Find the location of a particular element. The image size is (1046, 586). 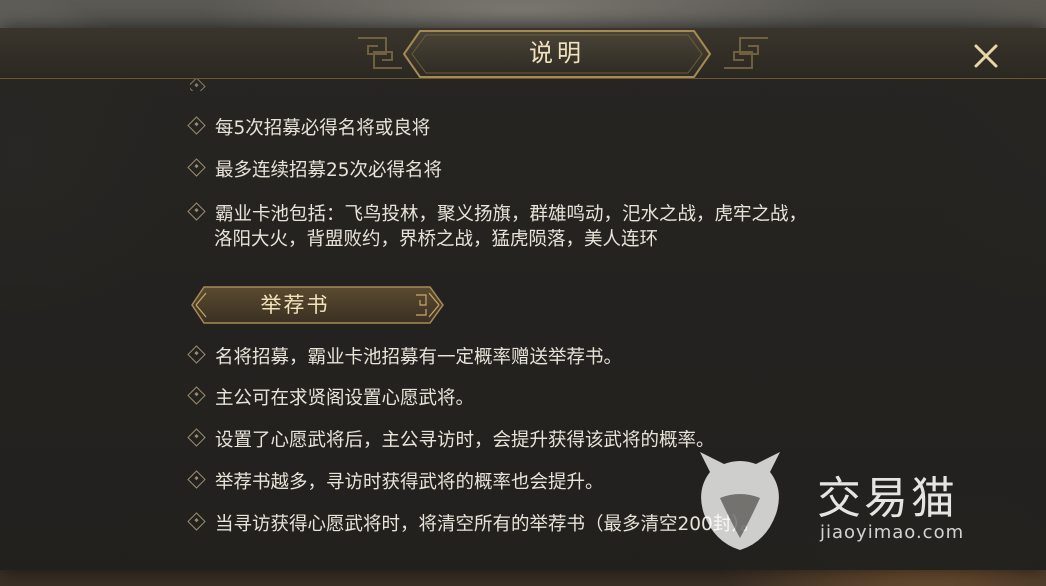

close-icon is located at coordinates (986, 56).